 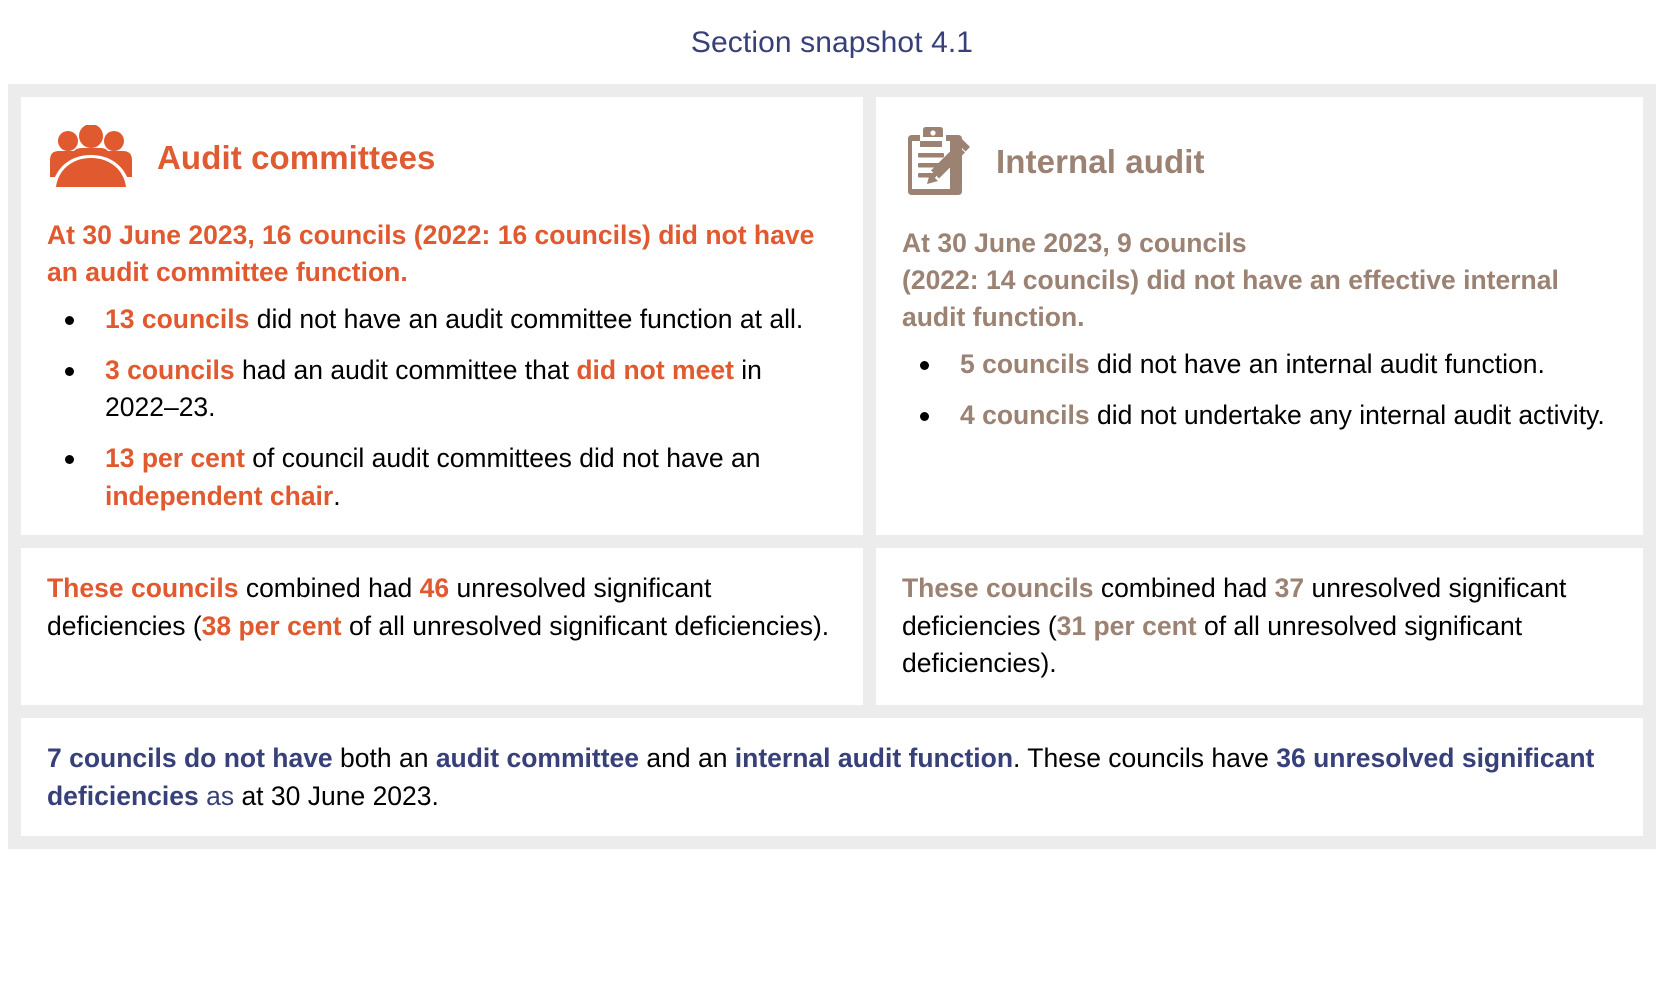 What do you see at coordinates (1100, 161) in the screenshot?
I see `internal-audit-heading: Internal audit` at bounding box center [1100, 161].